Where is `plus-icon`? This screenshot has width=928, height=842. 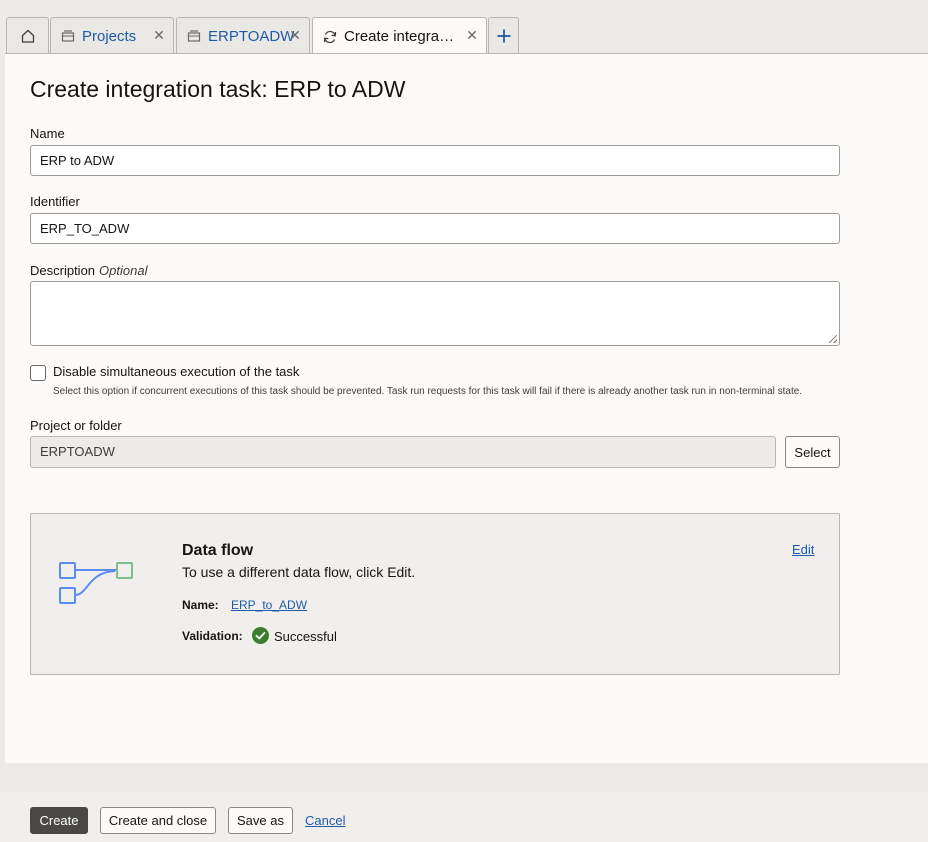 plus-icon is located at coordinates (503, 36).